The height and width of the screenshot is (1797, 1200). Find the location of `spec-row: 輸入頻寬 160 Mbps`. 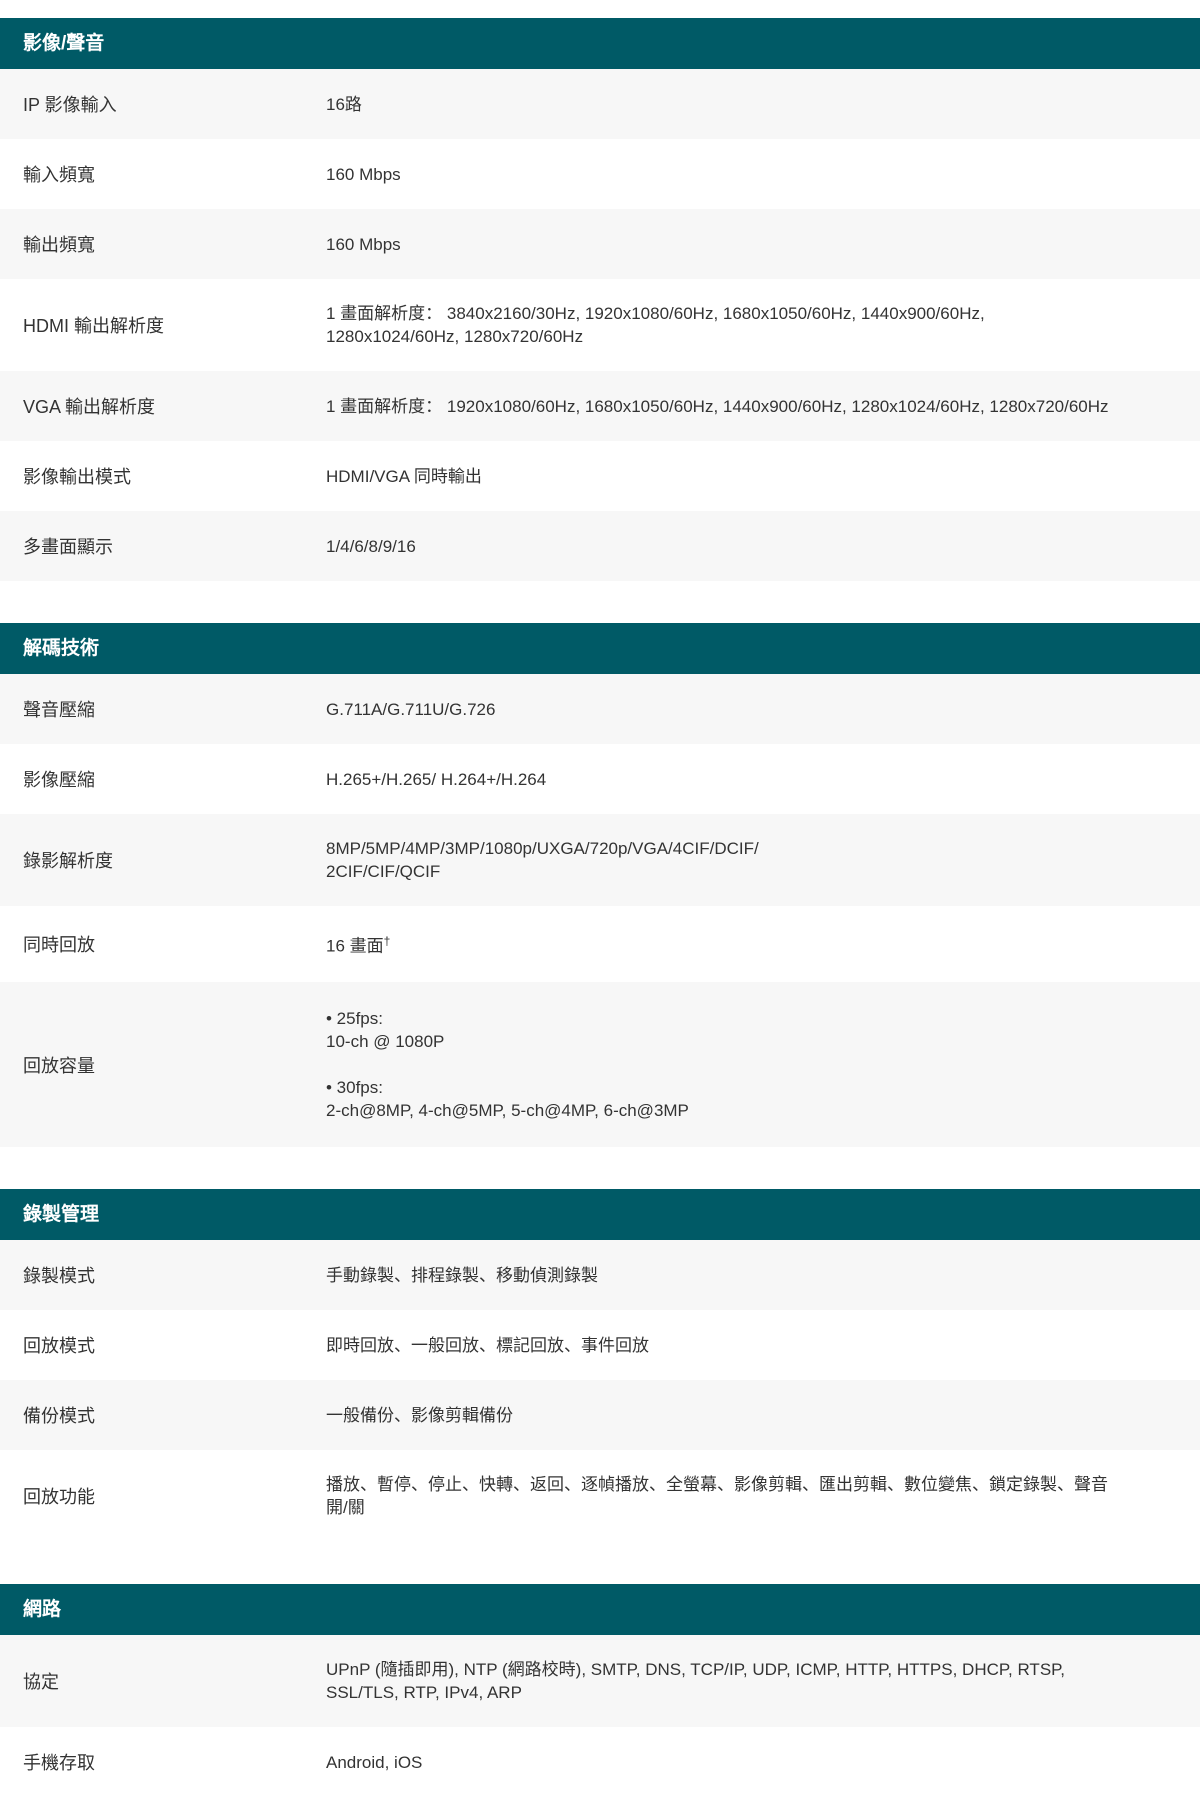

spec-row: 輸入頻寬 160 Mbps is located at coordinates (600, 174).